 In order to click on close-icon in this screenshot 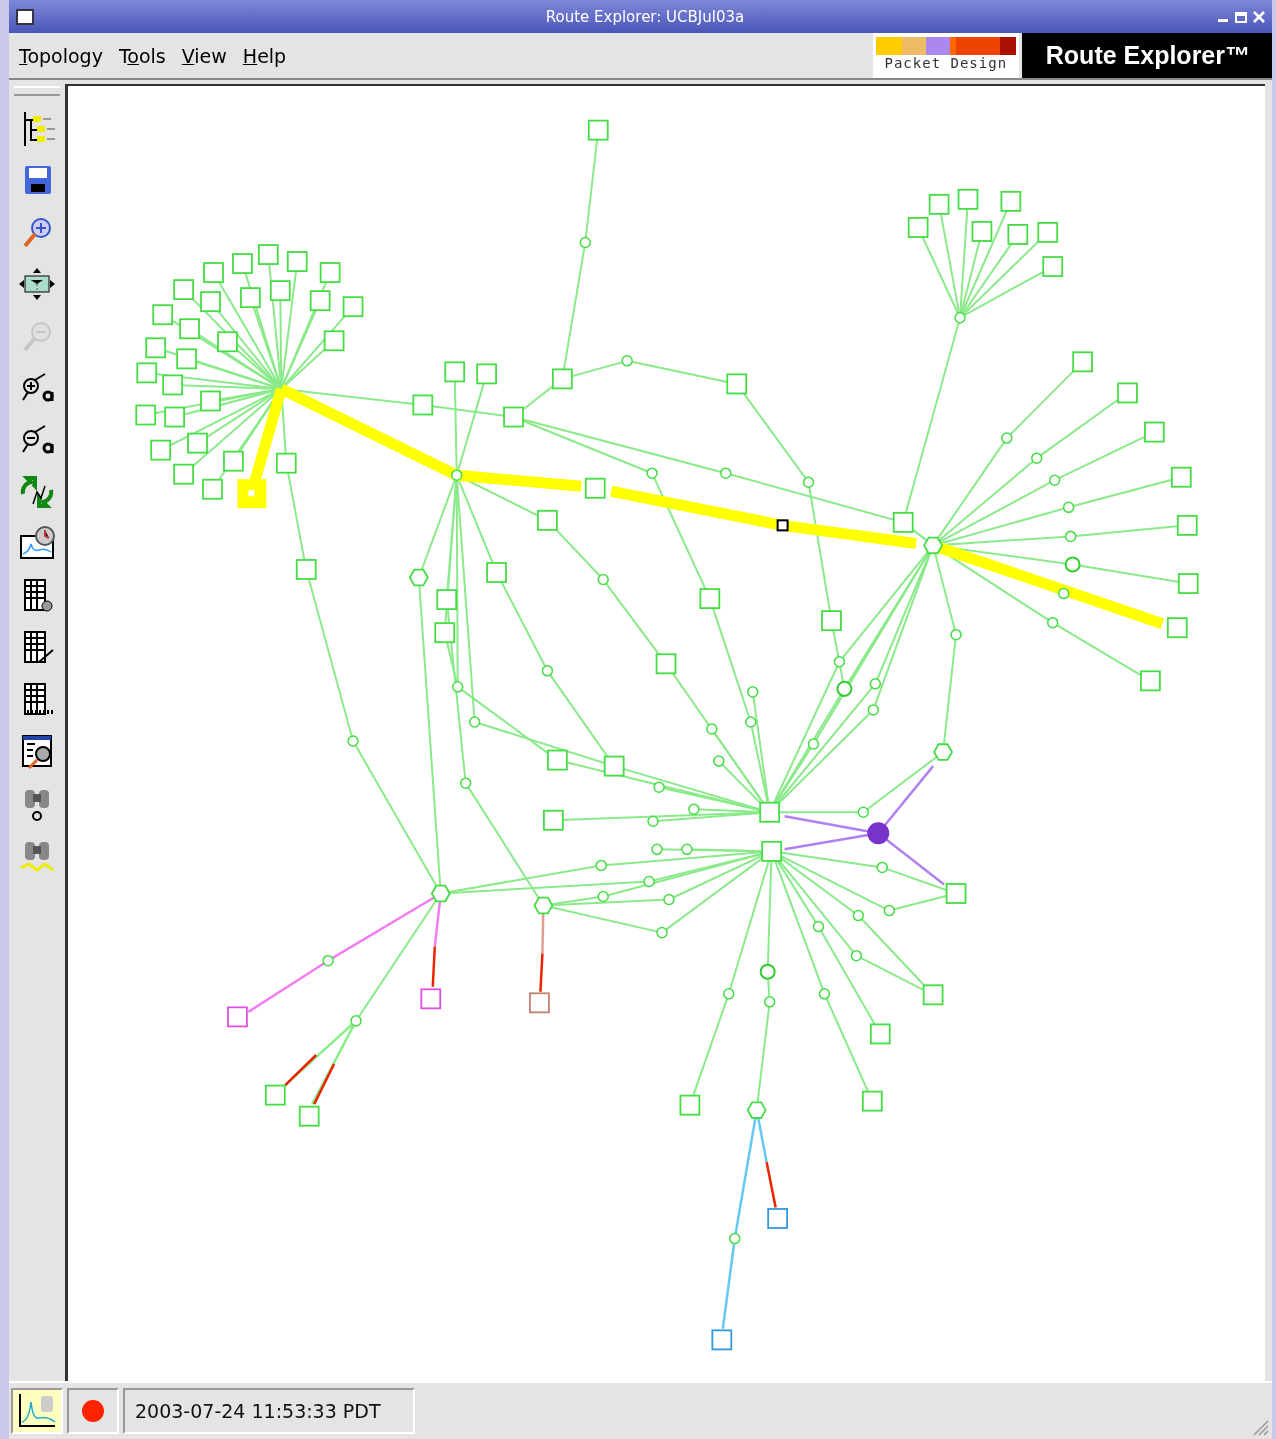, I will do `click(1259, 16)`.